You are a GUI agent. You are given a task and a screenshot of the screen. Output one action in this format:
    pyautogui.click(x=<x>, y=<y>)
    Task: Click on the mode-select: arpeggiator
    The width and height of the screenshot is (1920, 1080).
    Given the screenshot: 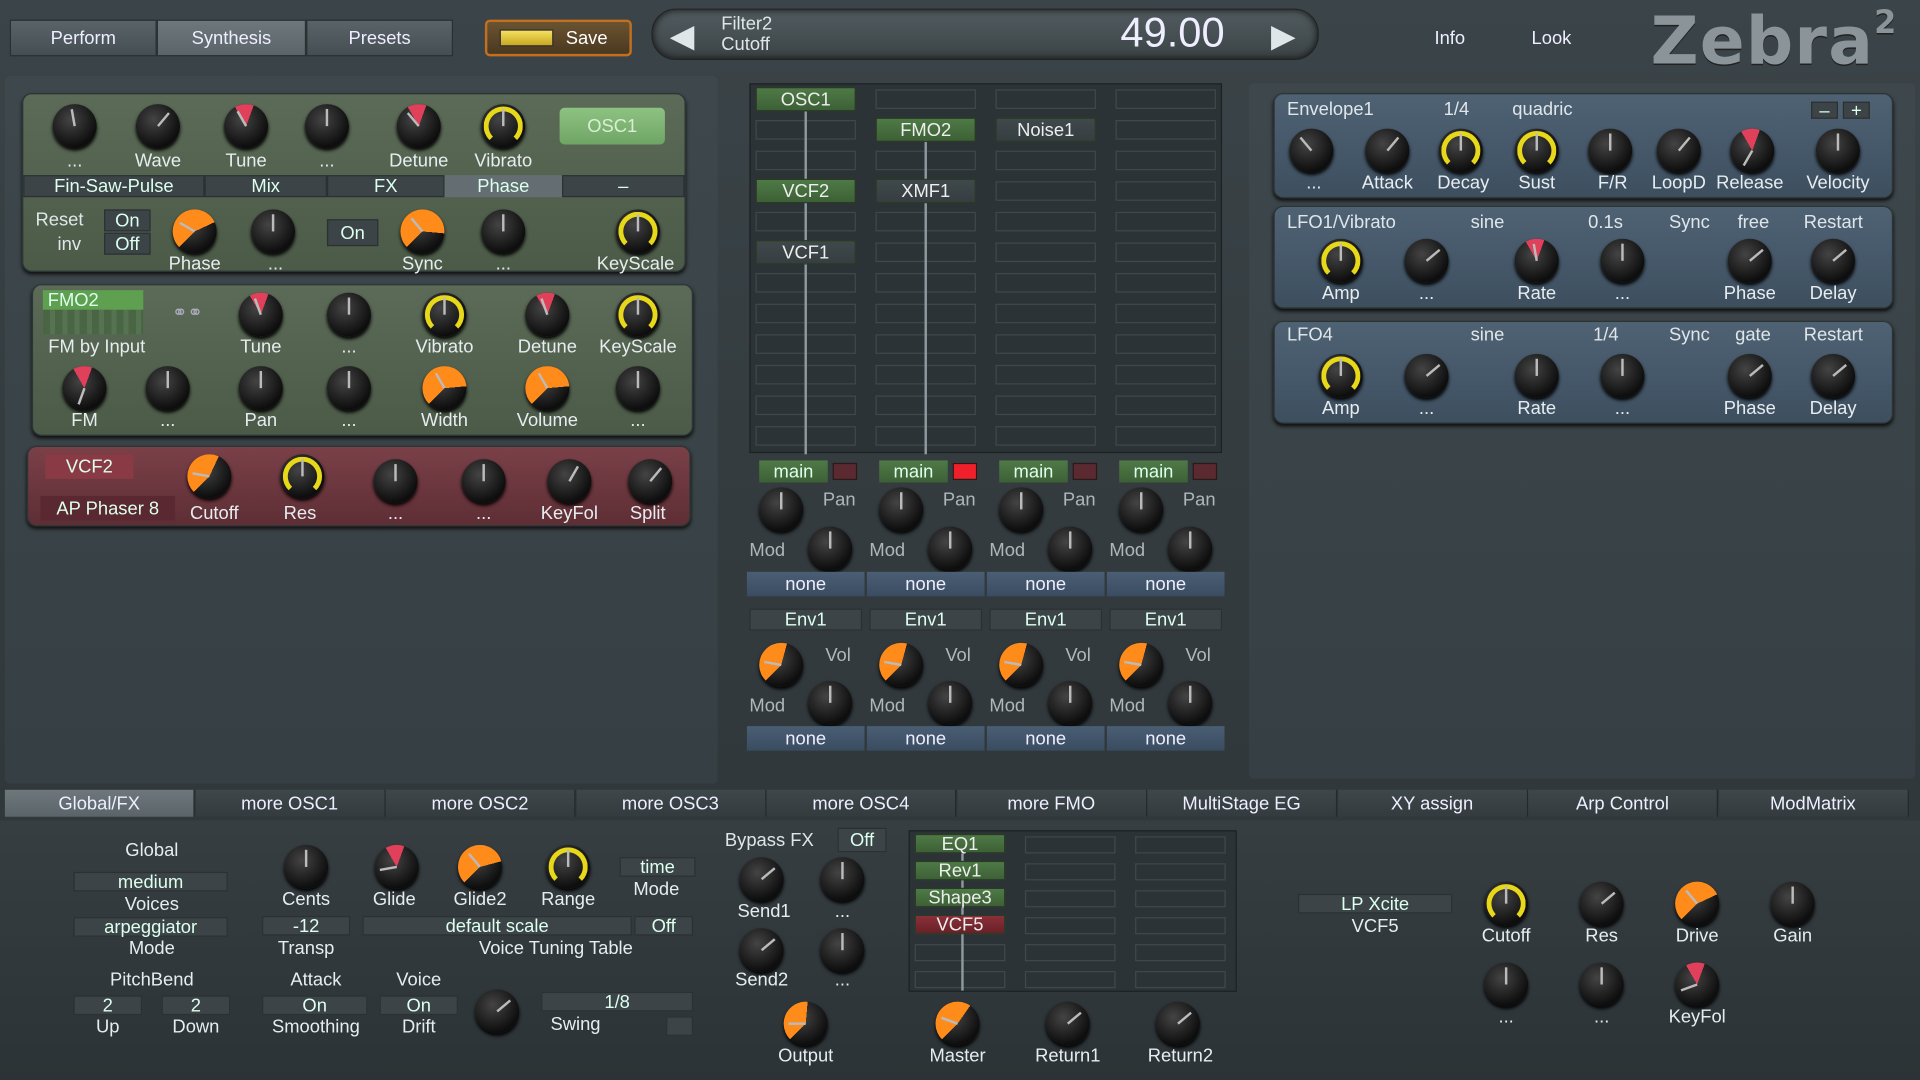 What is the action you would take?
    pyautogui.click(x=150, y=927)
    